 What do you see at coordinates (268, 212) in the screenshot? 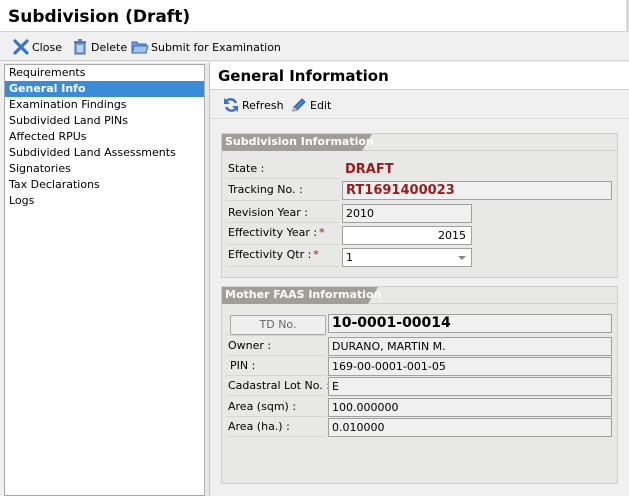
I see `revision-year-label: Revision Year :` at bounding box center [268, 212].